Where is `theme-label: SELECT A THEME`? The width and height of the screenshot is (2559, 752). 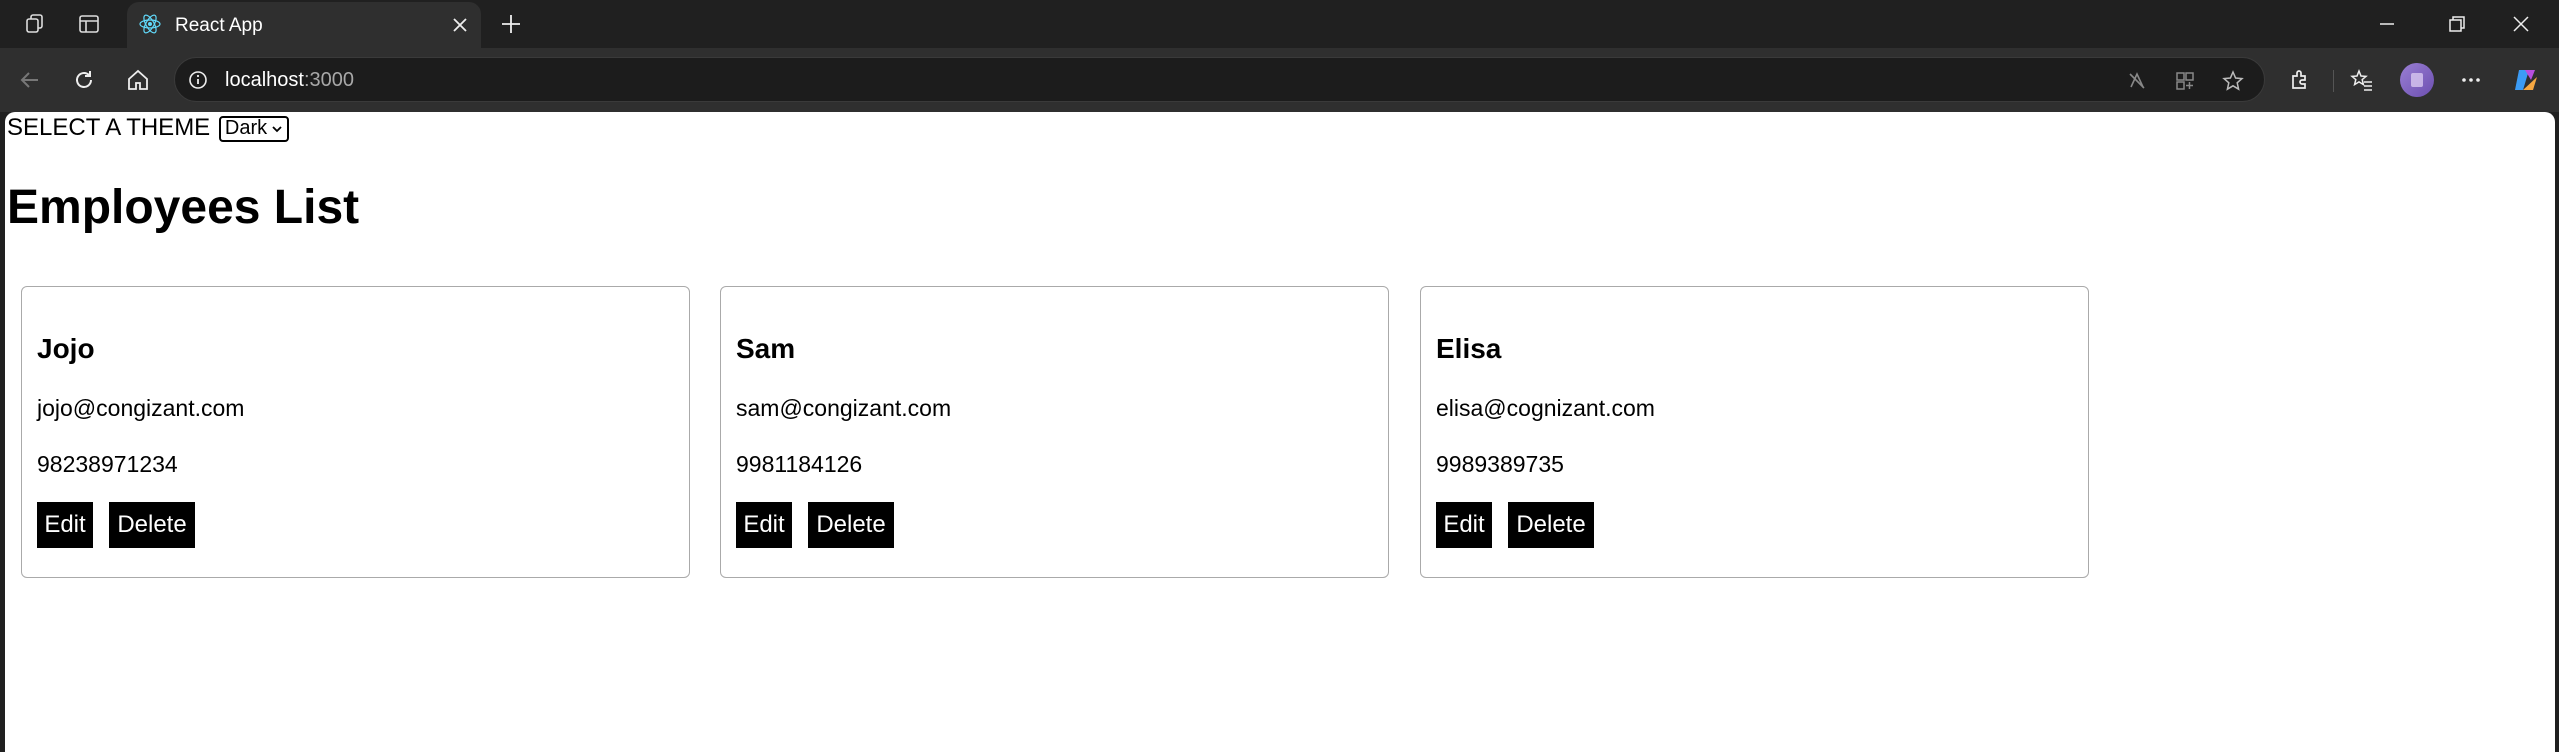 theme-label: SELECT A THEME is located at coordinates (109, 127).